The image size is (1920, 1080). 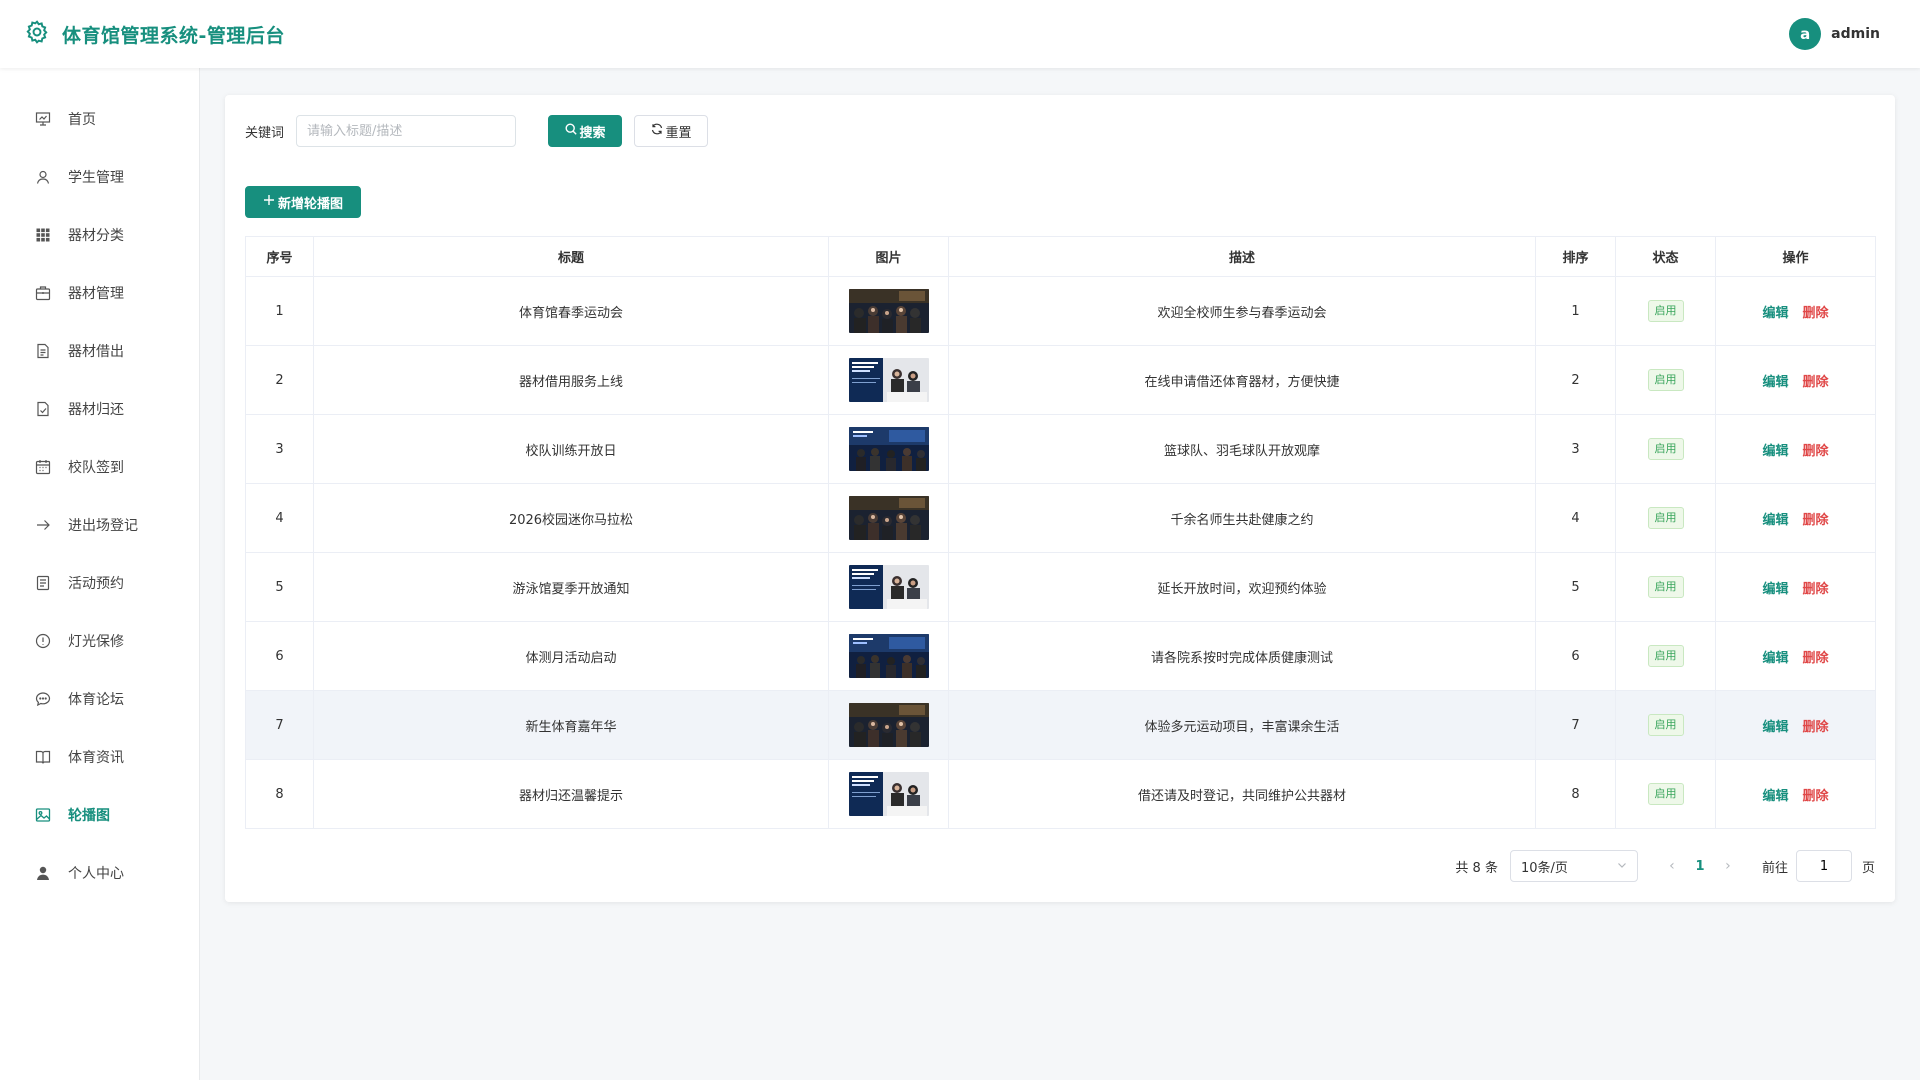 I want to click on user-menu: a admin, so click(x=1834, y=34).